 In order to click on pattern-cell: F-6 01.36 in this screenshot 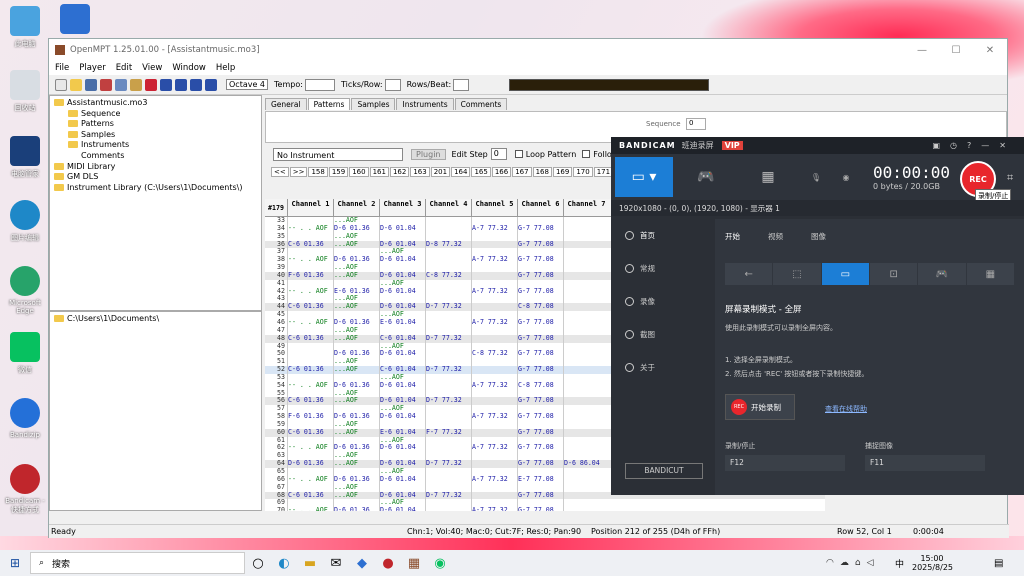, I will do `click(310, 417)`.